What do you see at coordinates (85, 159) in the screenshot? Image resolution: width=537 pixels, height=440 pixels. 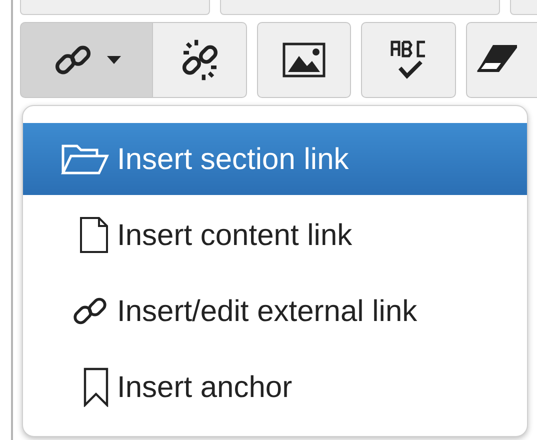 I see `folder-icon` at bounding box center [85, 159].